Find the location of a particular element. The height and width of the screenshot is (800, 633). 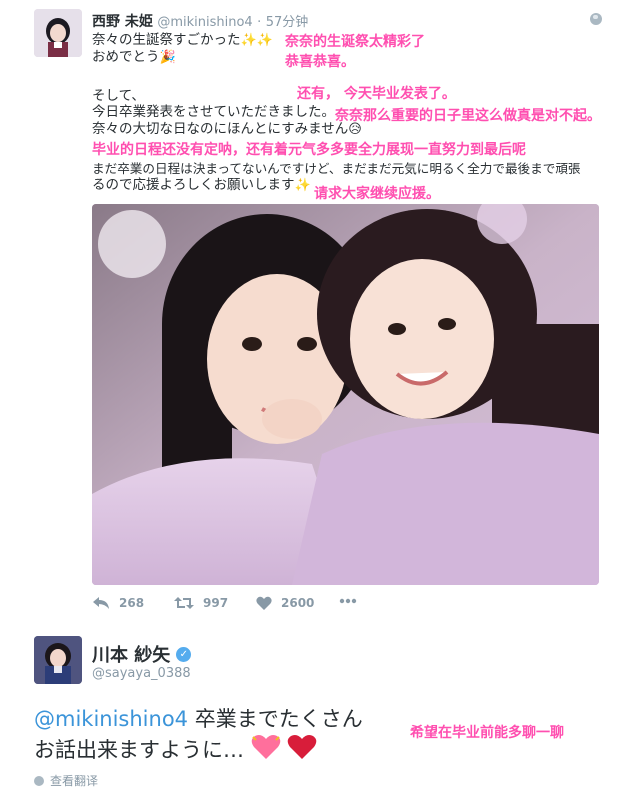

reply-avatar-portrait is located at coordinates (58, 660).